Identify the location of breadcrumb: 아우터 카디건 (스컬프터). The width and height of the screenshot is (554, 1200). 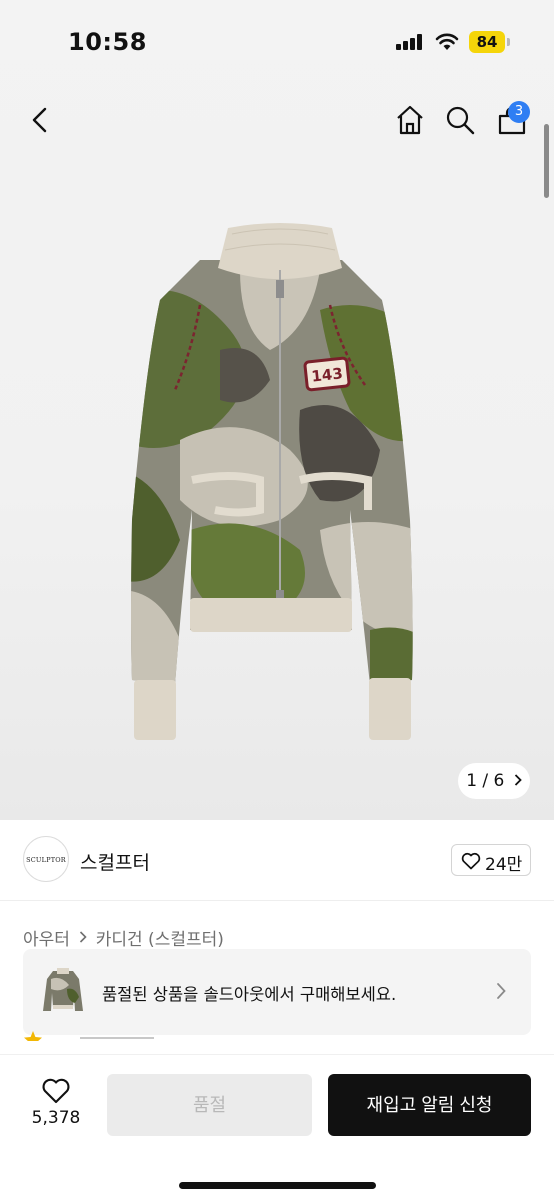
(123, 937).